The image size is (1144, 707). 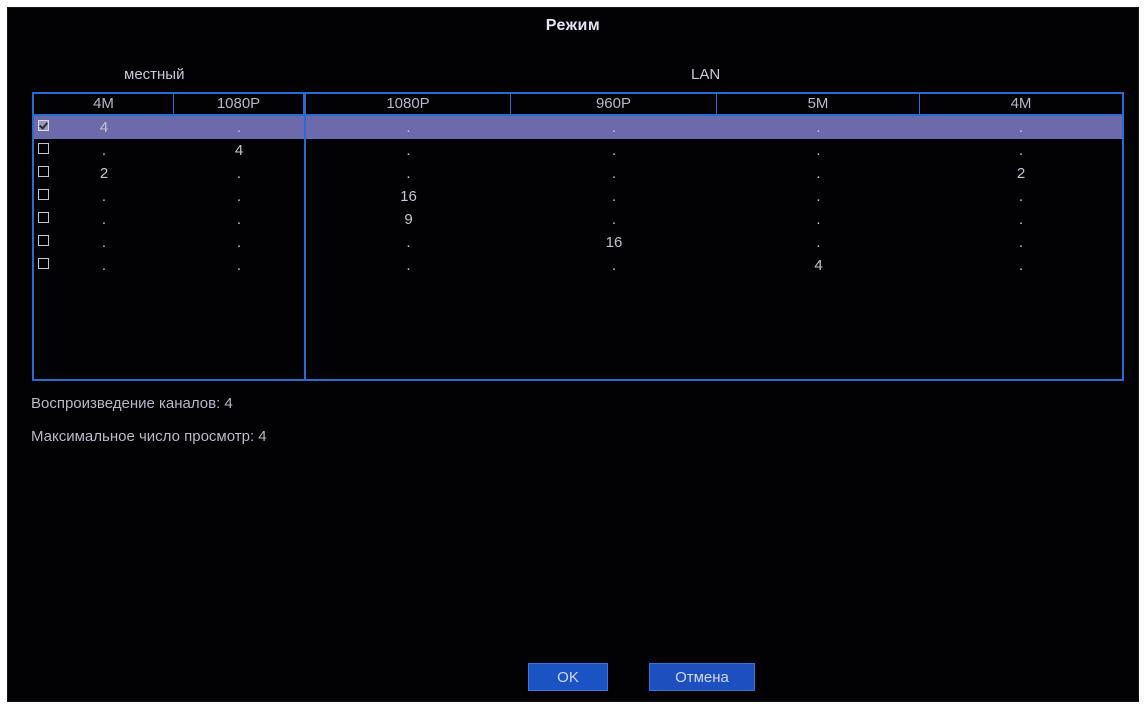 What do you see at coordinates (614, 104) in the screenshot?
I see `column-header-lan-960p: 960P` at bounding box center [614, 104].